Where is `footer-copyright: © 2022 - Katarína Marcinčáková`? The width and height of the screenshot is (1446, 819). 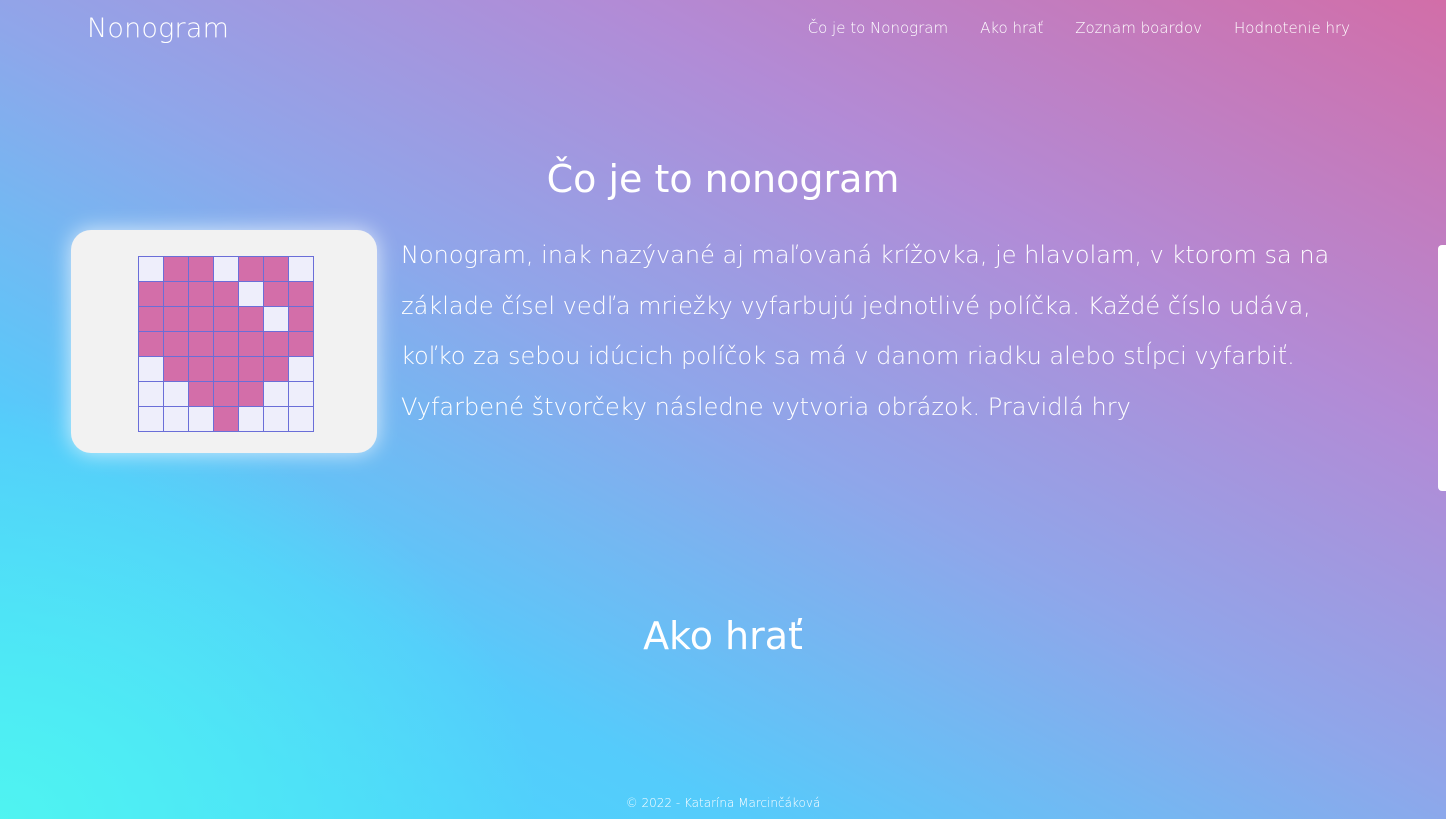
footer-copyright: © 2022 - Katarína Marcinčáková is located at coordinates (723, 803).